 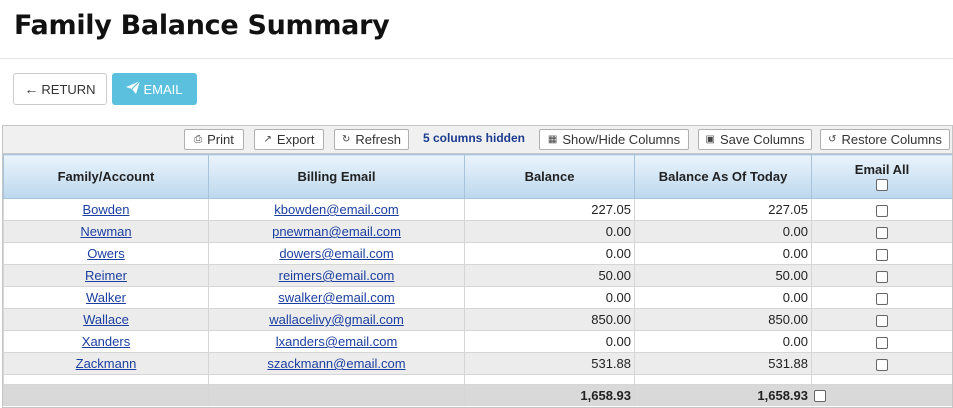 What do you see at coordinates (621, 139) in the screenshot?
I see `show-hide-columns-label: Show/Hide Columns` at bounding box center [621, 139].